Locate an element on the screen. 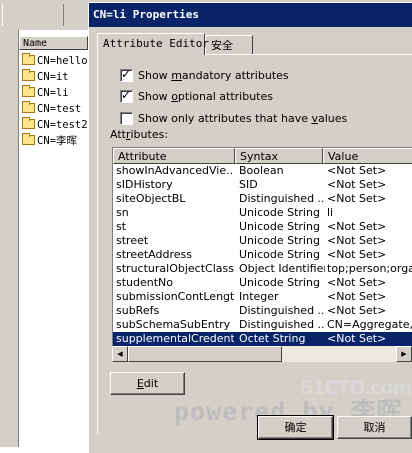 Image resolution: width=412 pixels, height=453 pixels. table-row: streetAddress Unicode String <Not Set> is located at coordinates (262, 255).